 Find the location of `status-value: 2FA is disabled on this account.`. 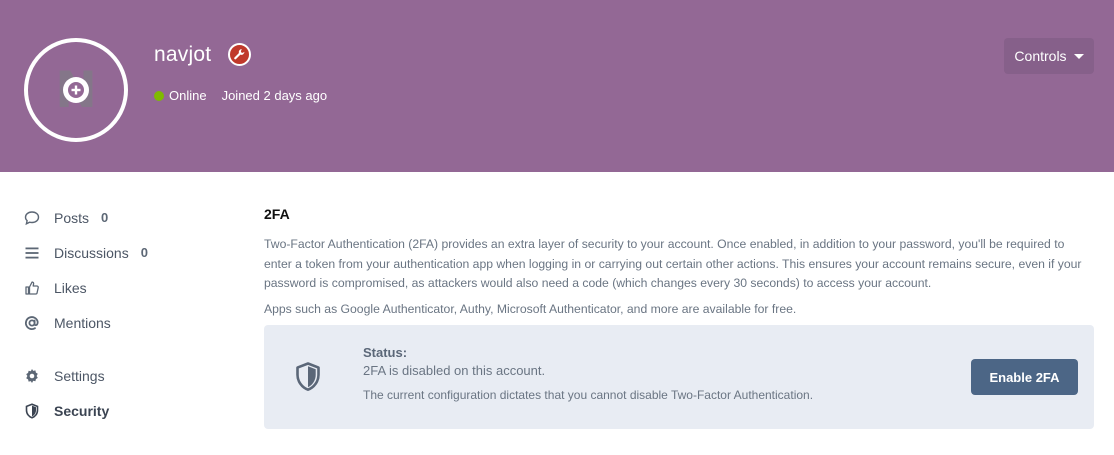

status-value: 2FA is disabled on this account. is located at coordinates (454, 370).